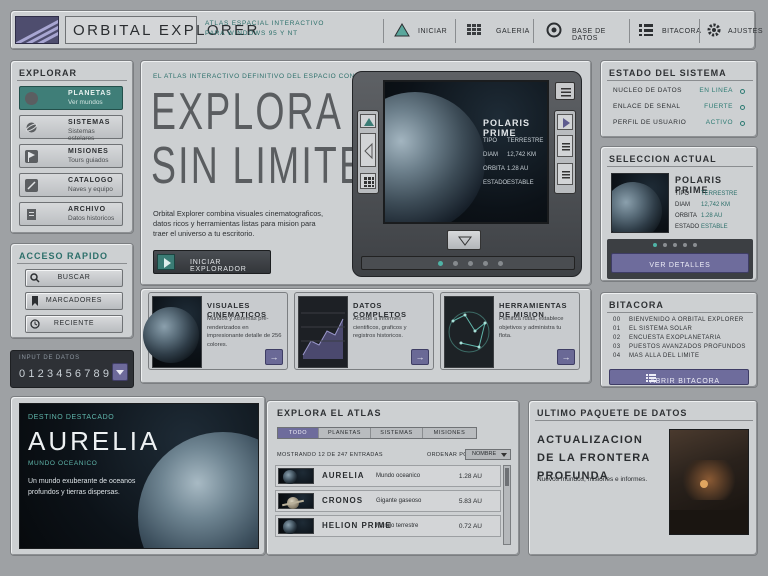 The width and height of the screenshot is (768, 576). Describe the element at coordinates (419, 31) in the screenshot. I see `nav-iniciar: INICIAR` at that location.